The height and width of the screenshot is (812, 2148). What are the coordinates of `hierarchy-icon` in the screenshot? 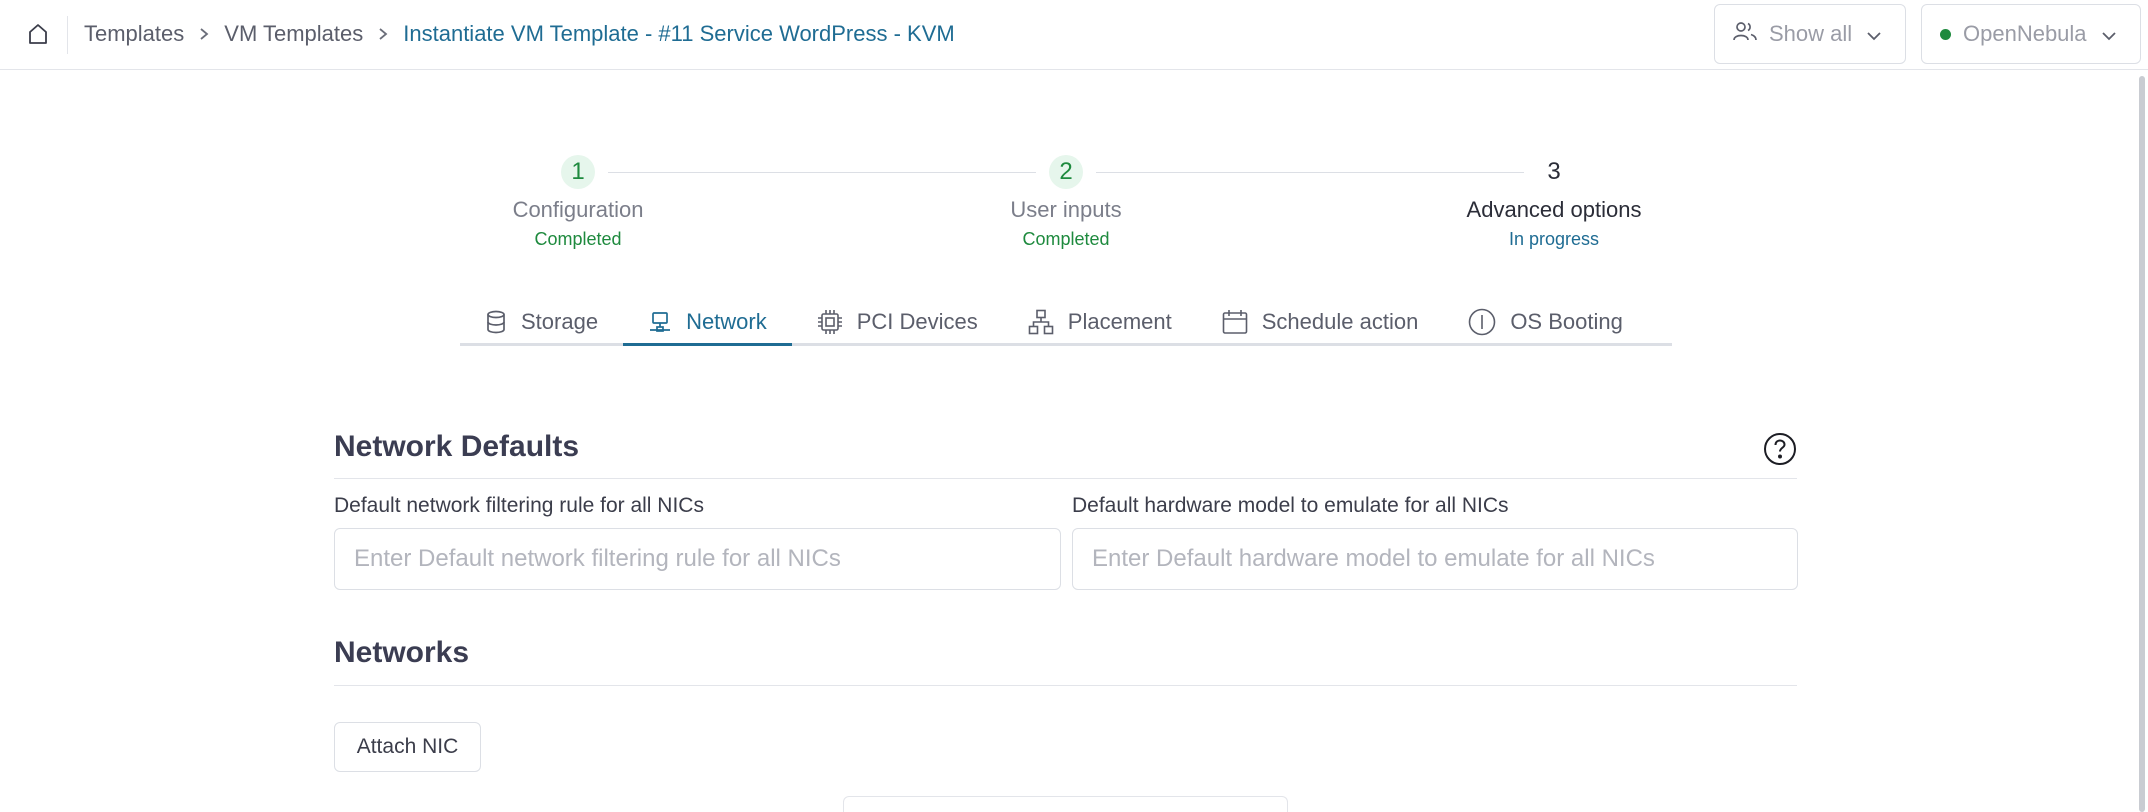 It's located at (1041, 322).